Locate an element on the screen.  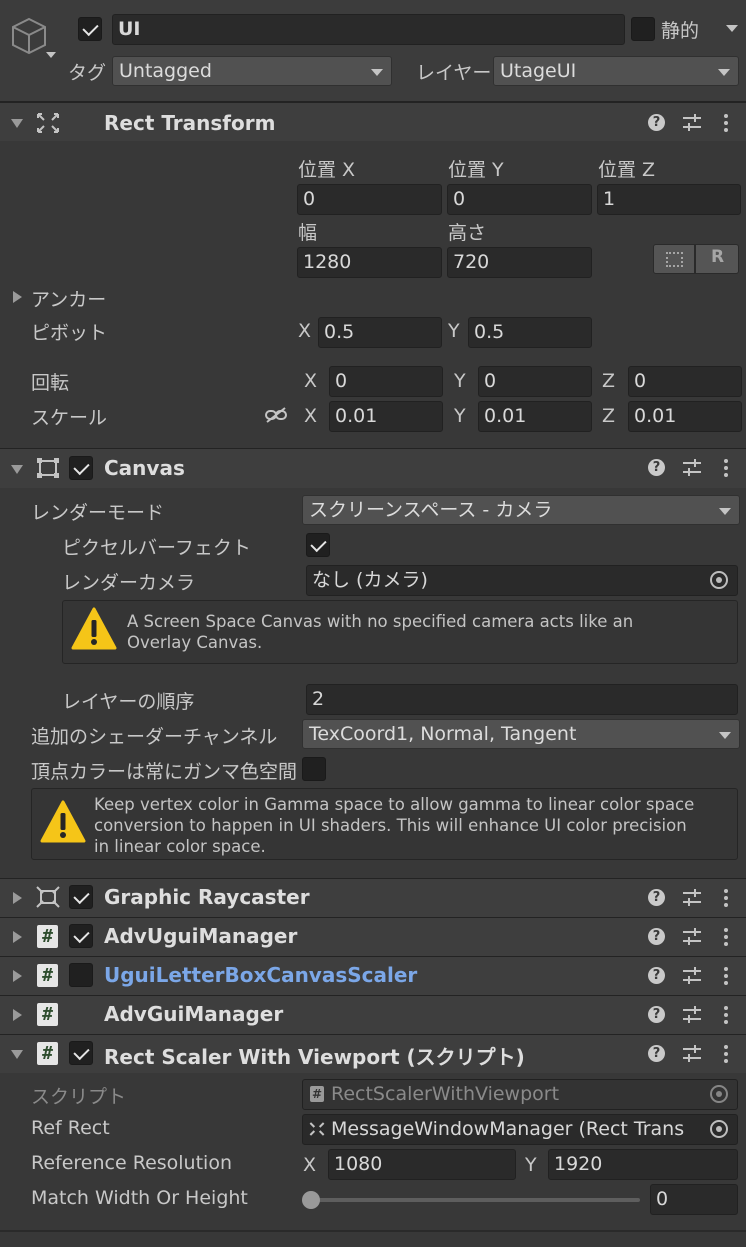
vertex-color-checkbox is located at coordinates (314, 769).